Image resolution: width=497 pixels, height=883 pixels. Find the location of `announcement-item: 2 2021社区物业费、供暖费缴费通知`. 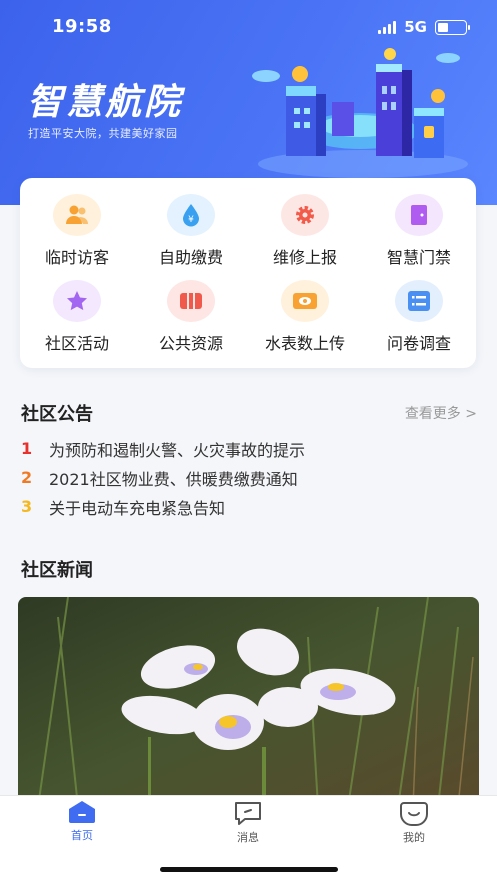

announcement-item: 2 2021社区物业费、供暖费缴费通知 is located at coordinates (249, 477).